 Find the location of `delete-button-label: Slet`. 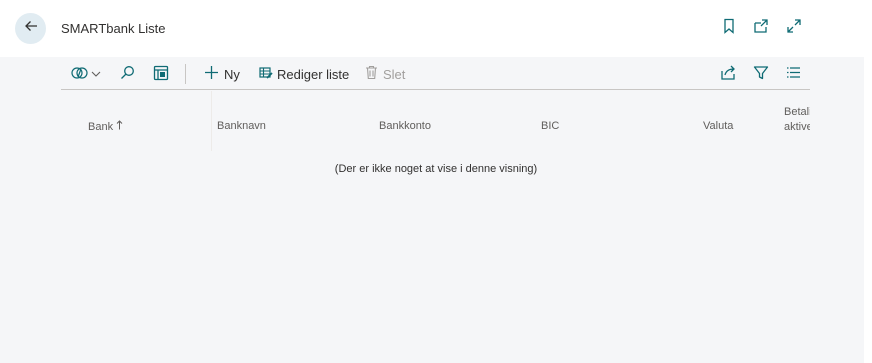

delete-button-label: Slet is located at coordinates (394, 74).